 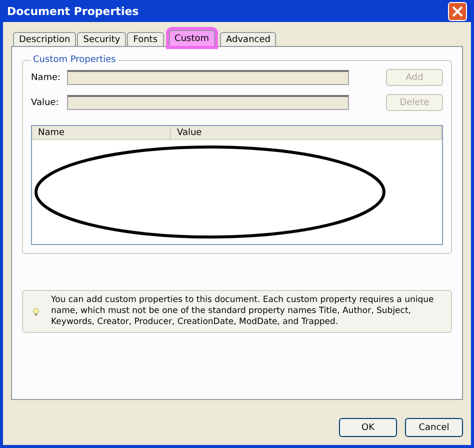 I want to click on tab: Custom, so click(x=192, y=38).